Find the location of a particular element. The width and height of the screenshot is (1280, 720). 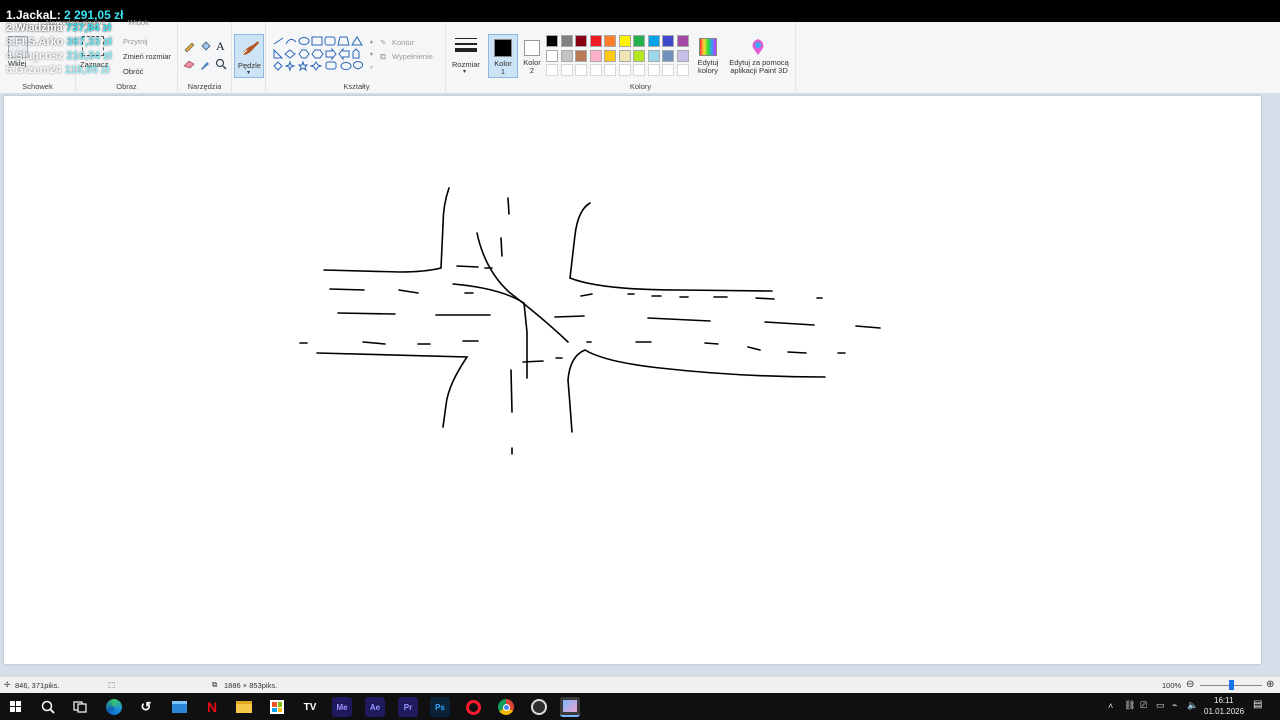

pencil-icon is located at coordinates (189, 46).